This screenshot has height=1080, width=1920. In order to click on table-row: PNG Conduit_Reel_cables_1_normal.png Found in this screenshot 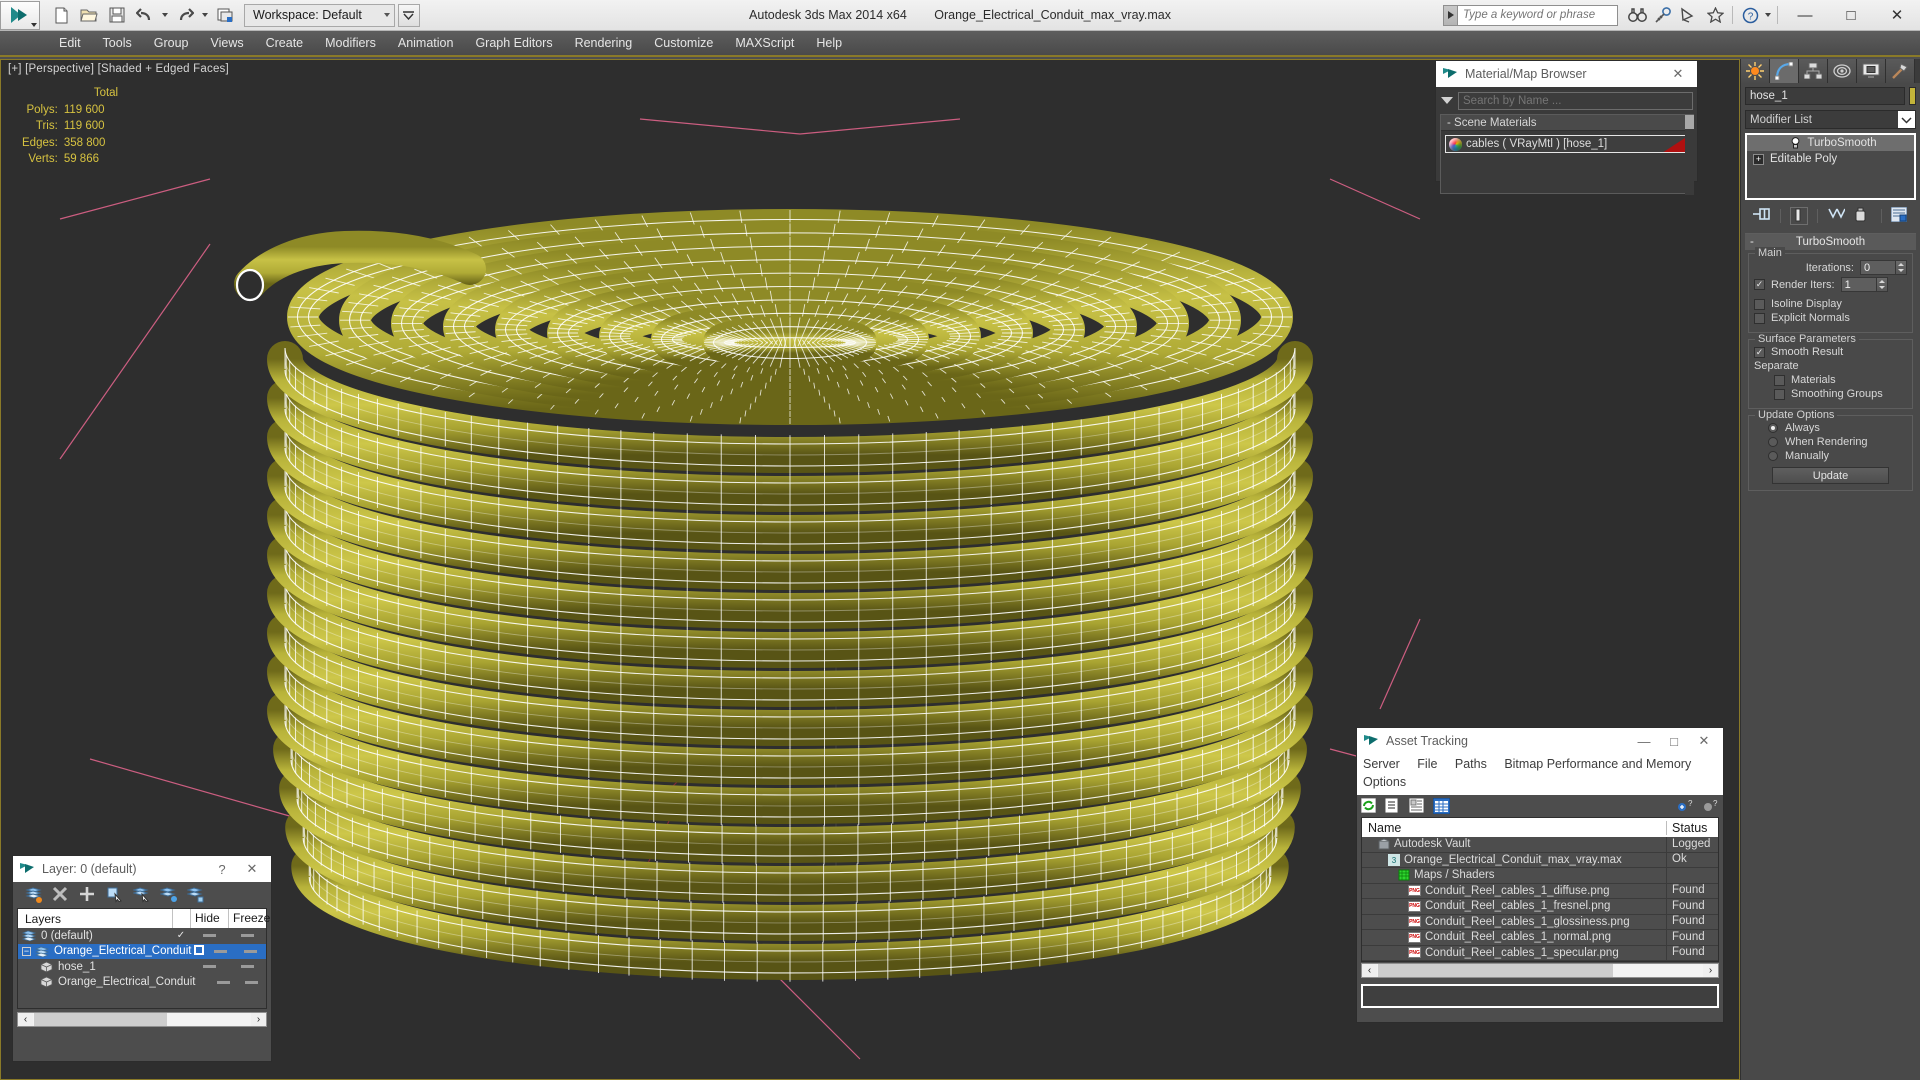, I will do `click(1540, 937)`.